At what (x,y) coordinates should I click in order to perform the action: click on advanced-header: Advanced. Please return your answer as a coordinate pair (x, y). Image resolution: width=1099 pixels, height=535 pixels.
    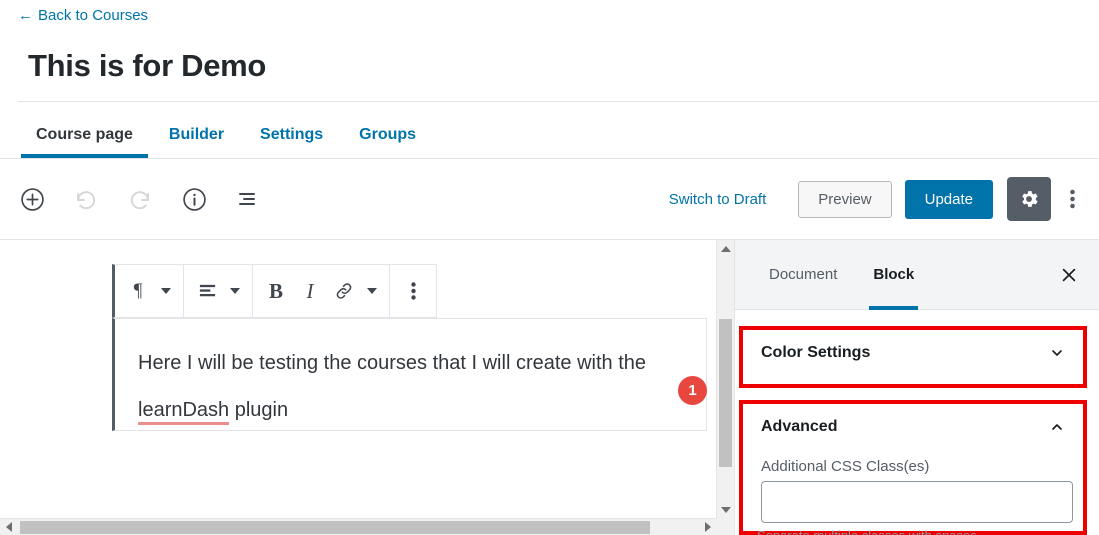
    Looking at the image, I should click on (913, 420).